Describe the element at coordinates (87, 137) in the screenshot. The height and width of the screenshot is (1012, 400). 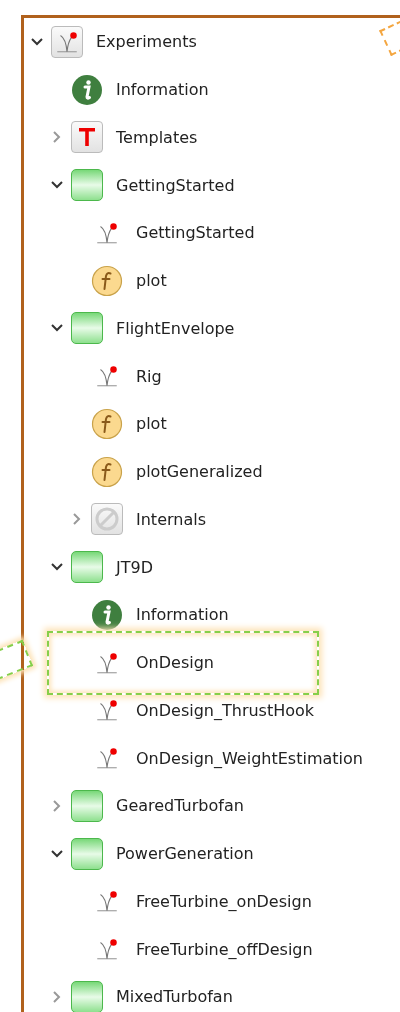
I see `template-icon` at that location.